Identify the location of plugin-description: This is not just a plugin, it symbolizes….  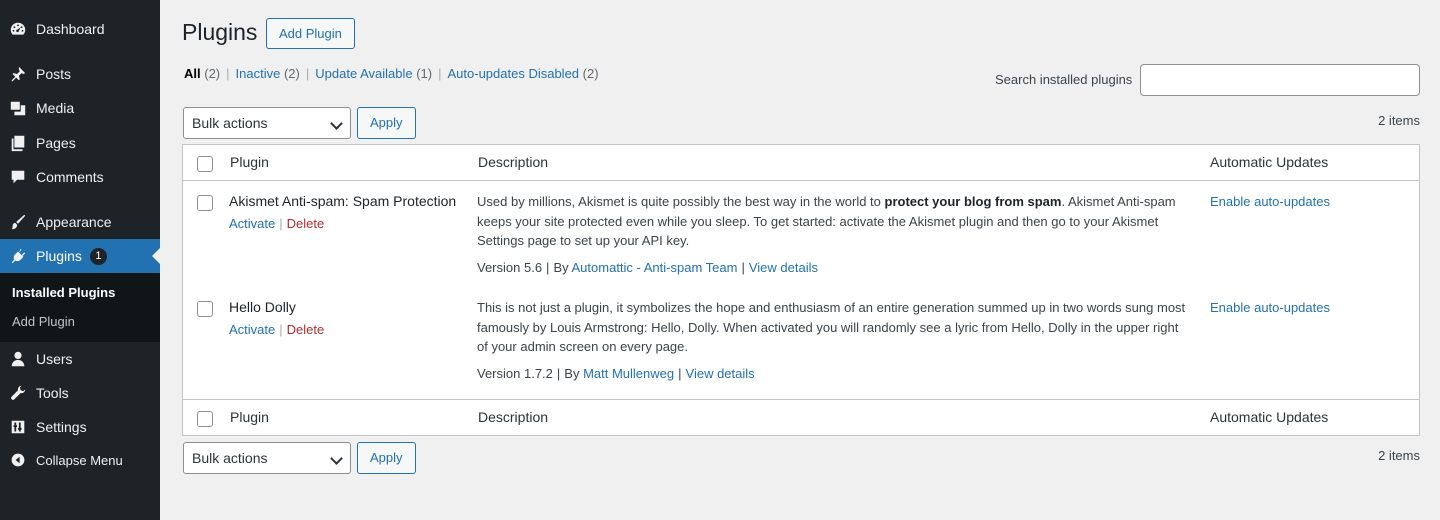
(834, 327).